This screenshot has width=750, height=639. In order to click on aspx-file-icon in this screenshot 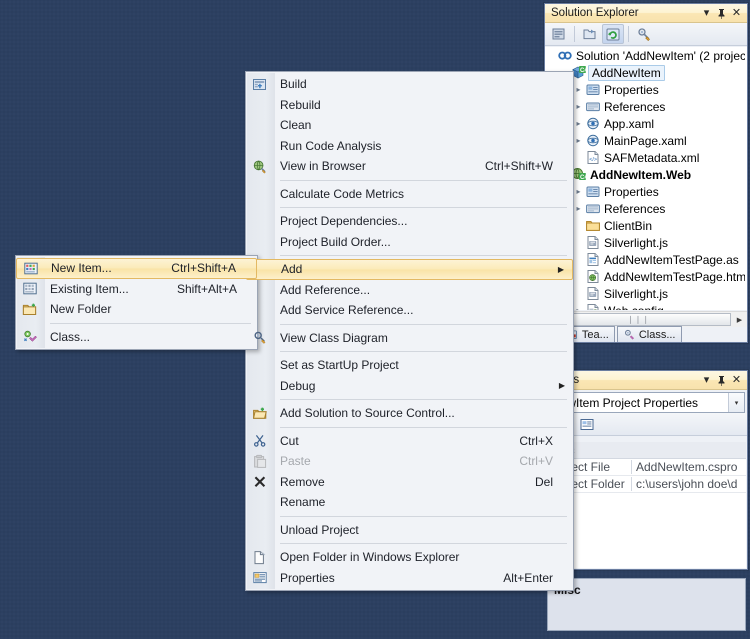, I will do `click(592, 259)`.